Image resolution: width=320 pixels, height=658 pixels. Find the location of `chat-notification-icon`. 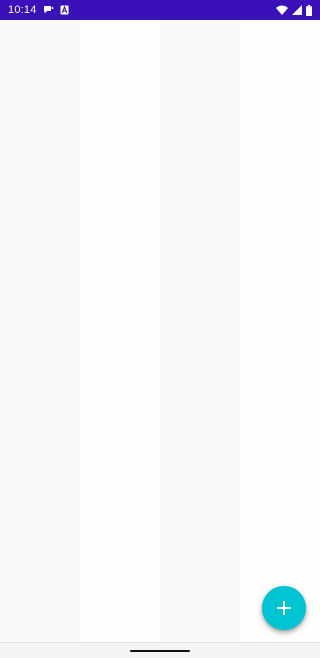

chat-notification-icon is located at coordinates (48, 10).